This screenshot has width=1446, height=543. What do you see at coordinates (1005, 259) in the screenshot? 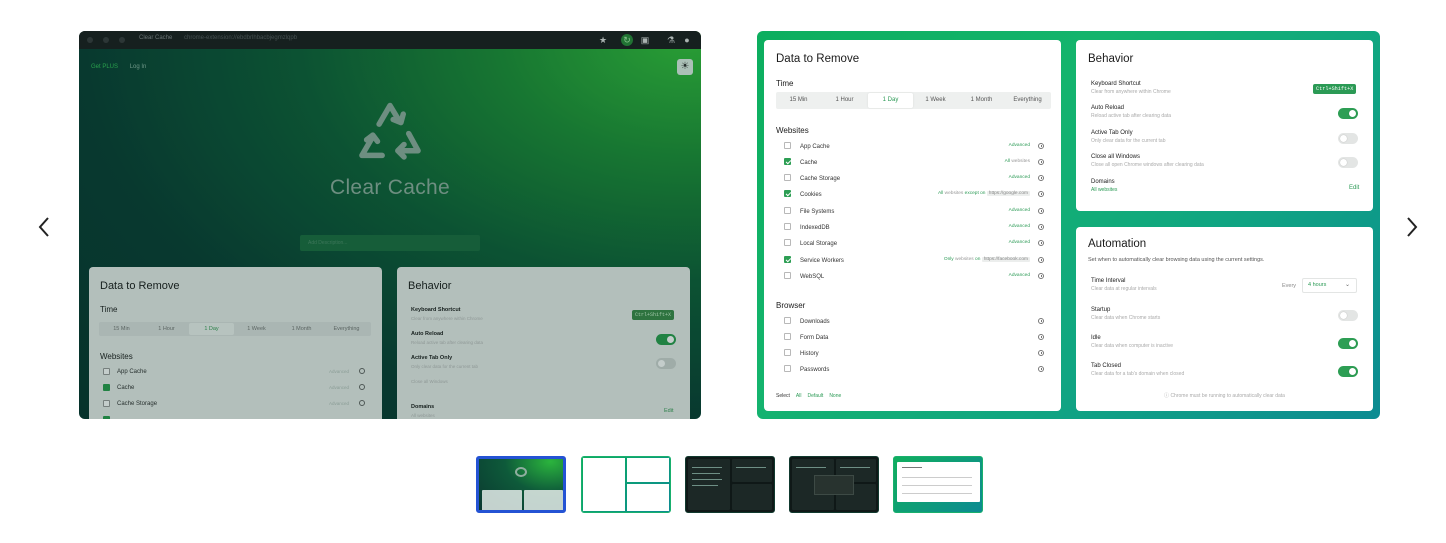
I see `mode-part: https://facebook.com` at bounding box center [1005, 259].